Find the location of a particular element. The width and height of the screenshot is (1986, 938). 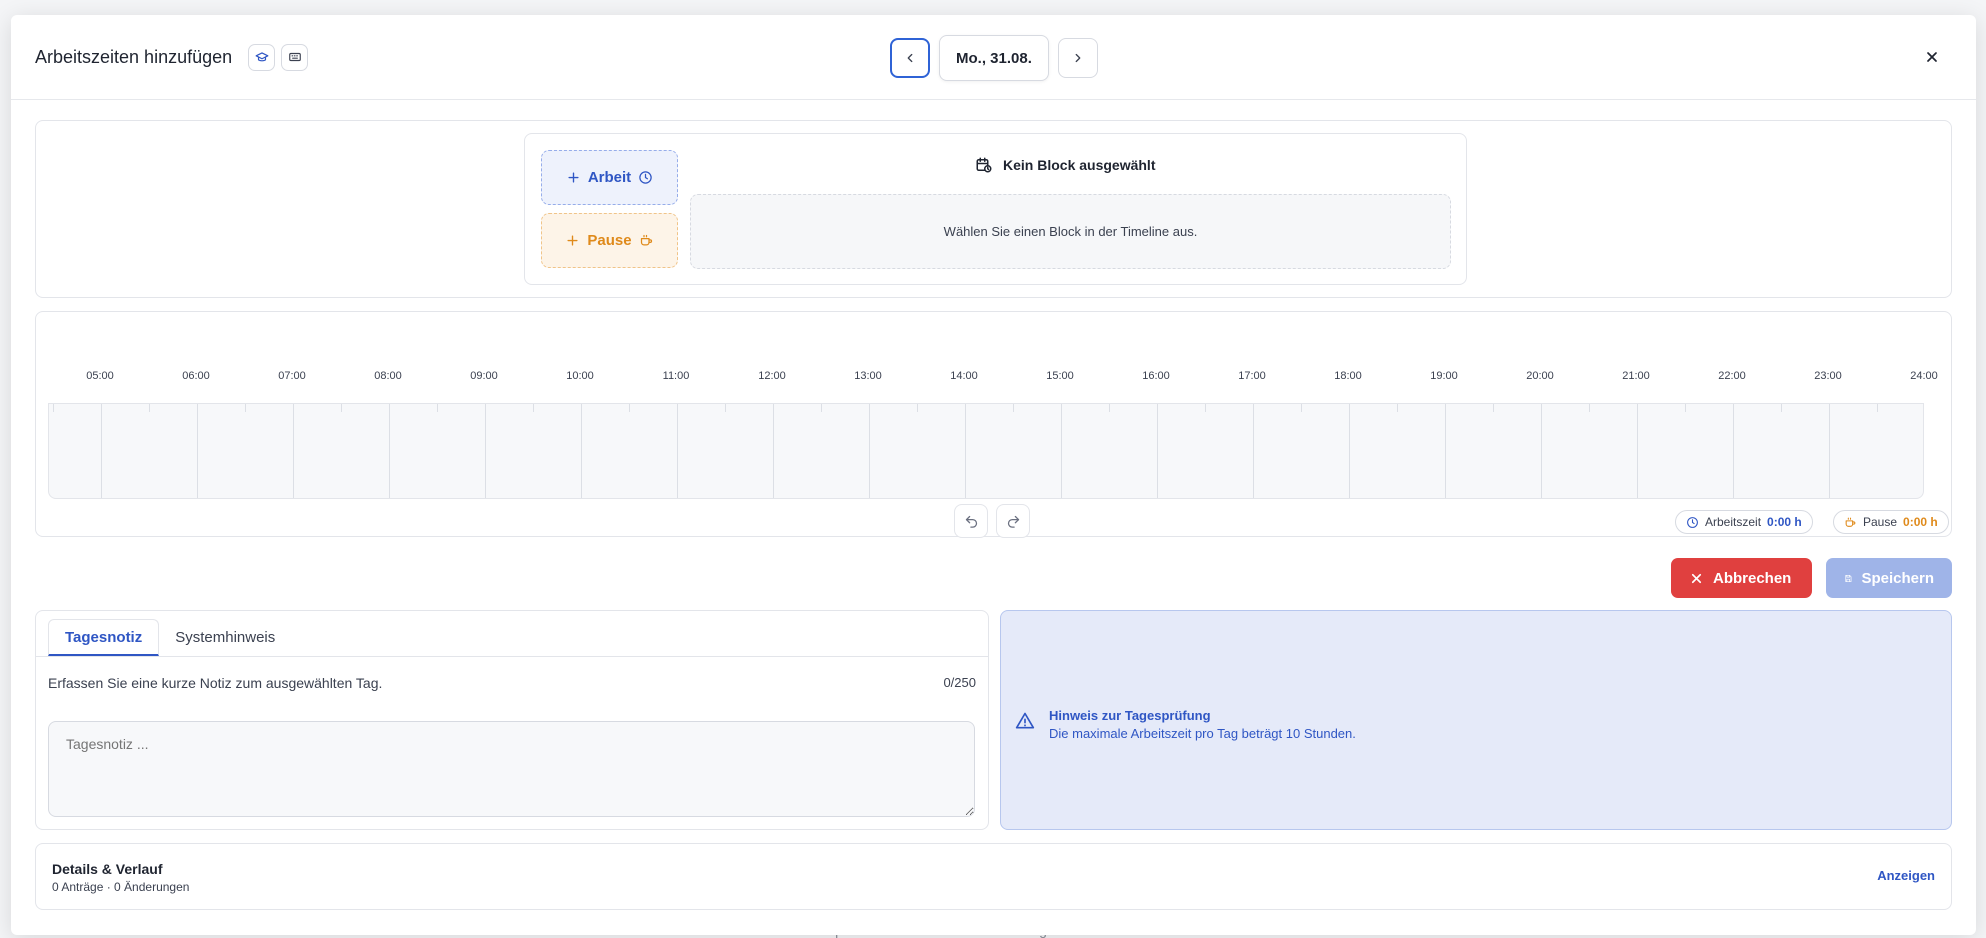

timeline-hour-label: 08:00 is located at coordinates (388, 376).